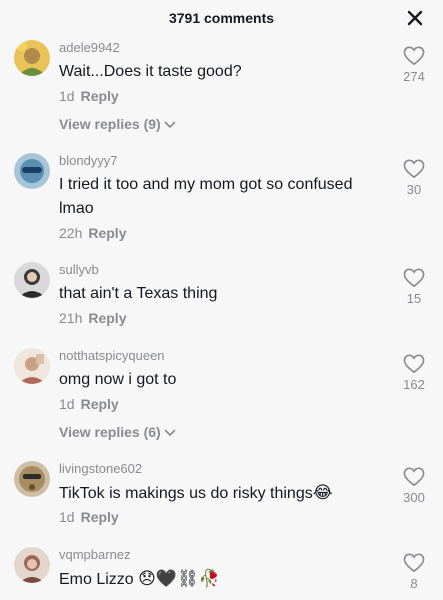 Image resolution: width=443 pixels, height=600 pixels. Describe the element at coordinates (112, 355) in the screenshot. I see `comment-username: notthatspicyqueen` at that location.